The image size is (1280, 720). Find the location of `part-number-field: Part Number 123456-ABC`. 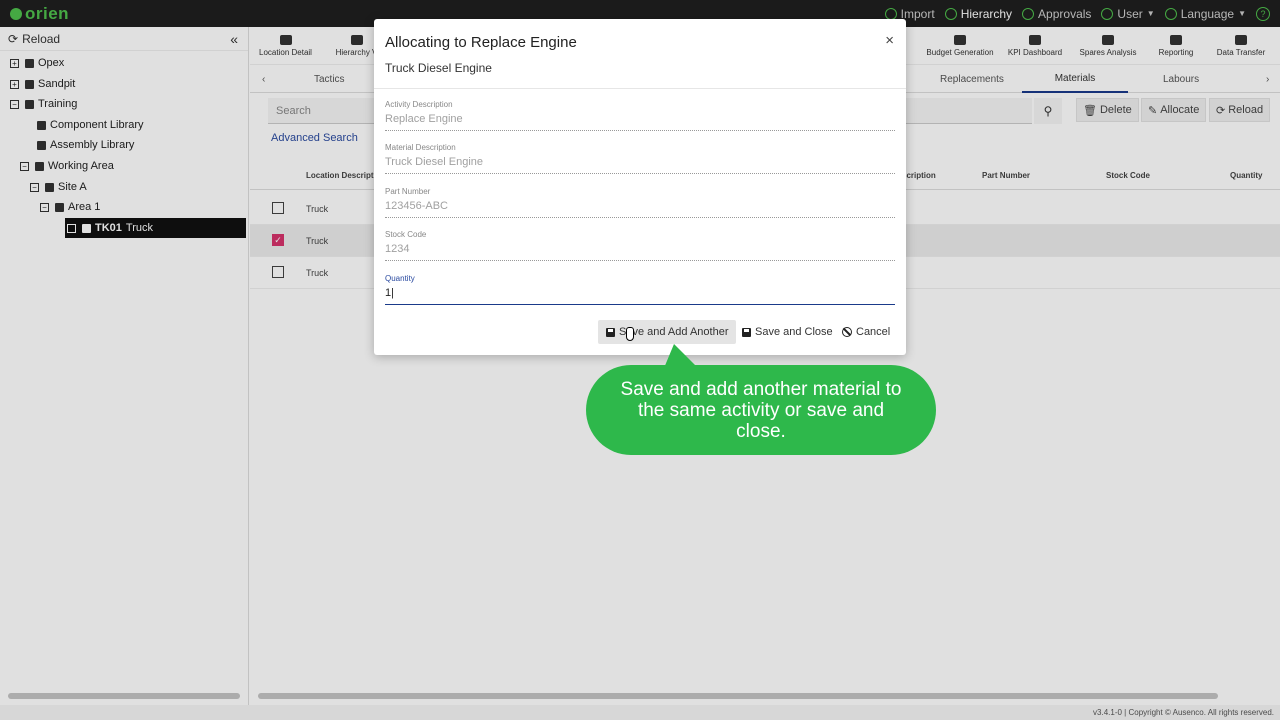

part-number-field: Part Number 123456-ABC is located at coordinates (640, 207).